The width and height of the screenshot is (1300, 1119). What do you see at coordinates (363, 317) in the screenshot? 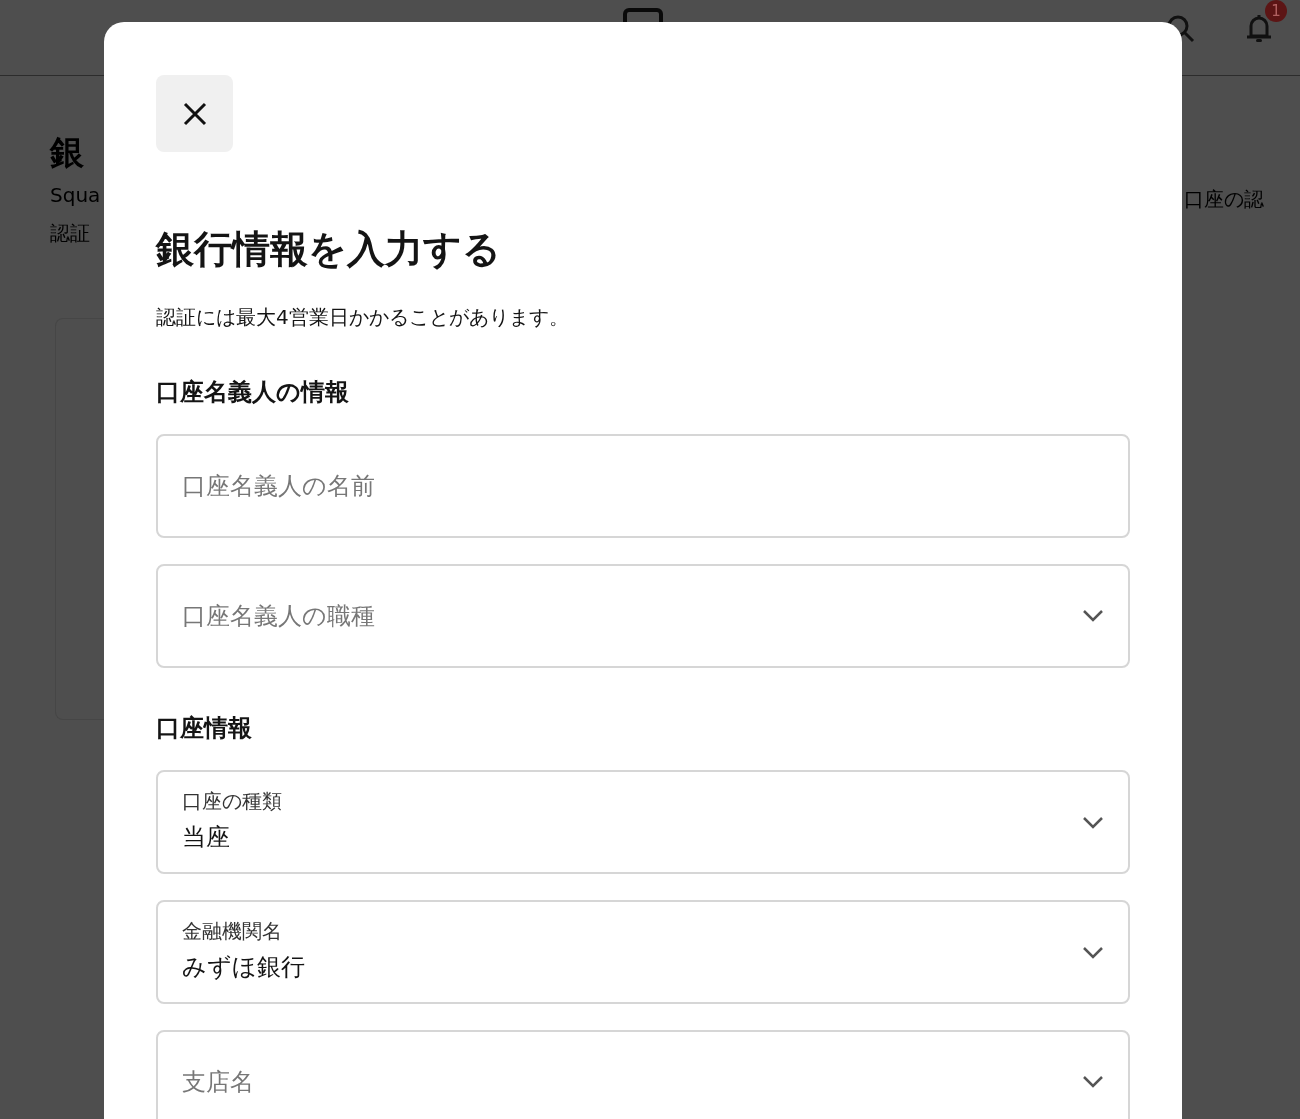
I see `modal-subtitle: 認証には最大4営業日かかることがあります。` at bounding box center [363, 317].